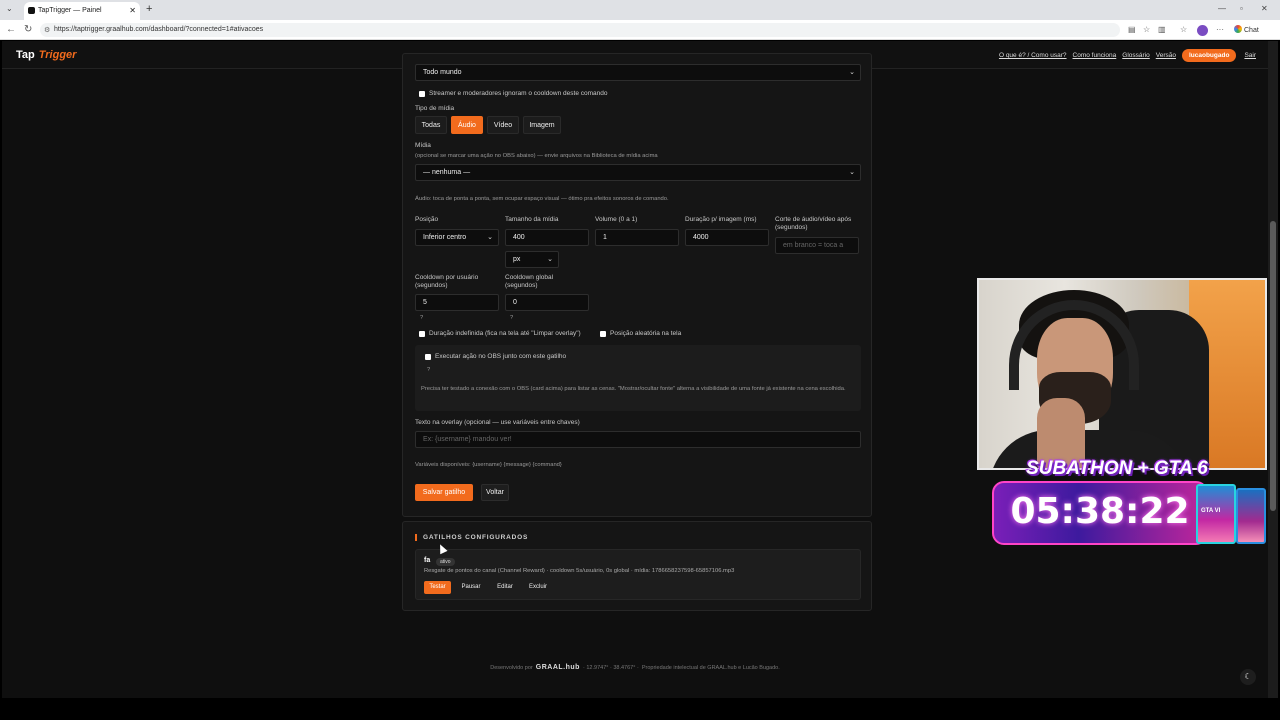 This screenshot has width=1280, height=720. I want to click on chat-label: Chat, so click(1251, 30).